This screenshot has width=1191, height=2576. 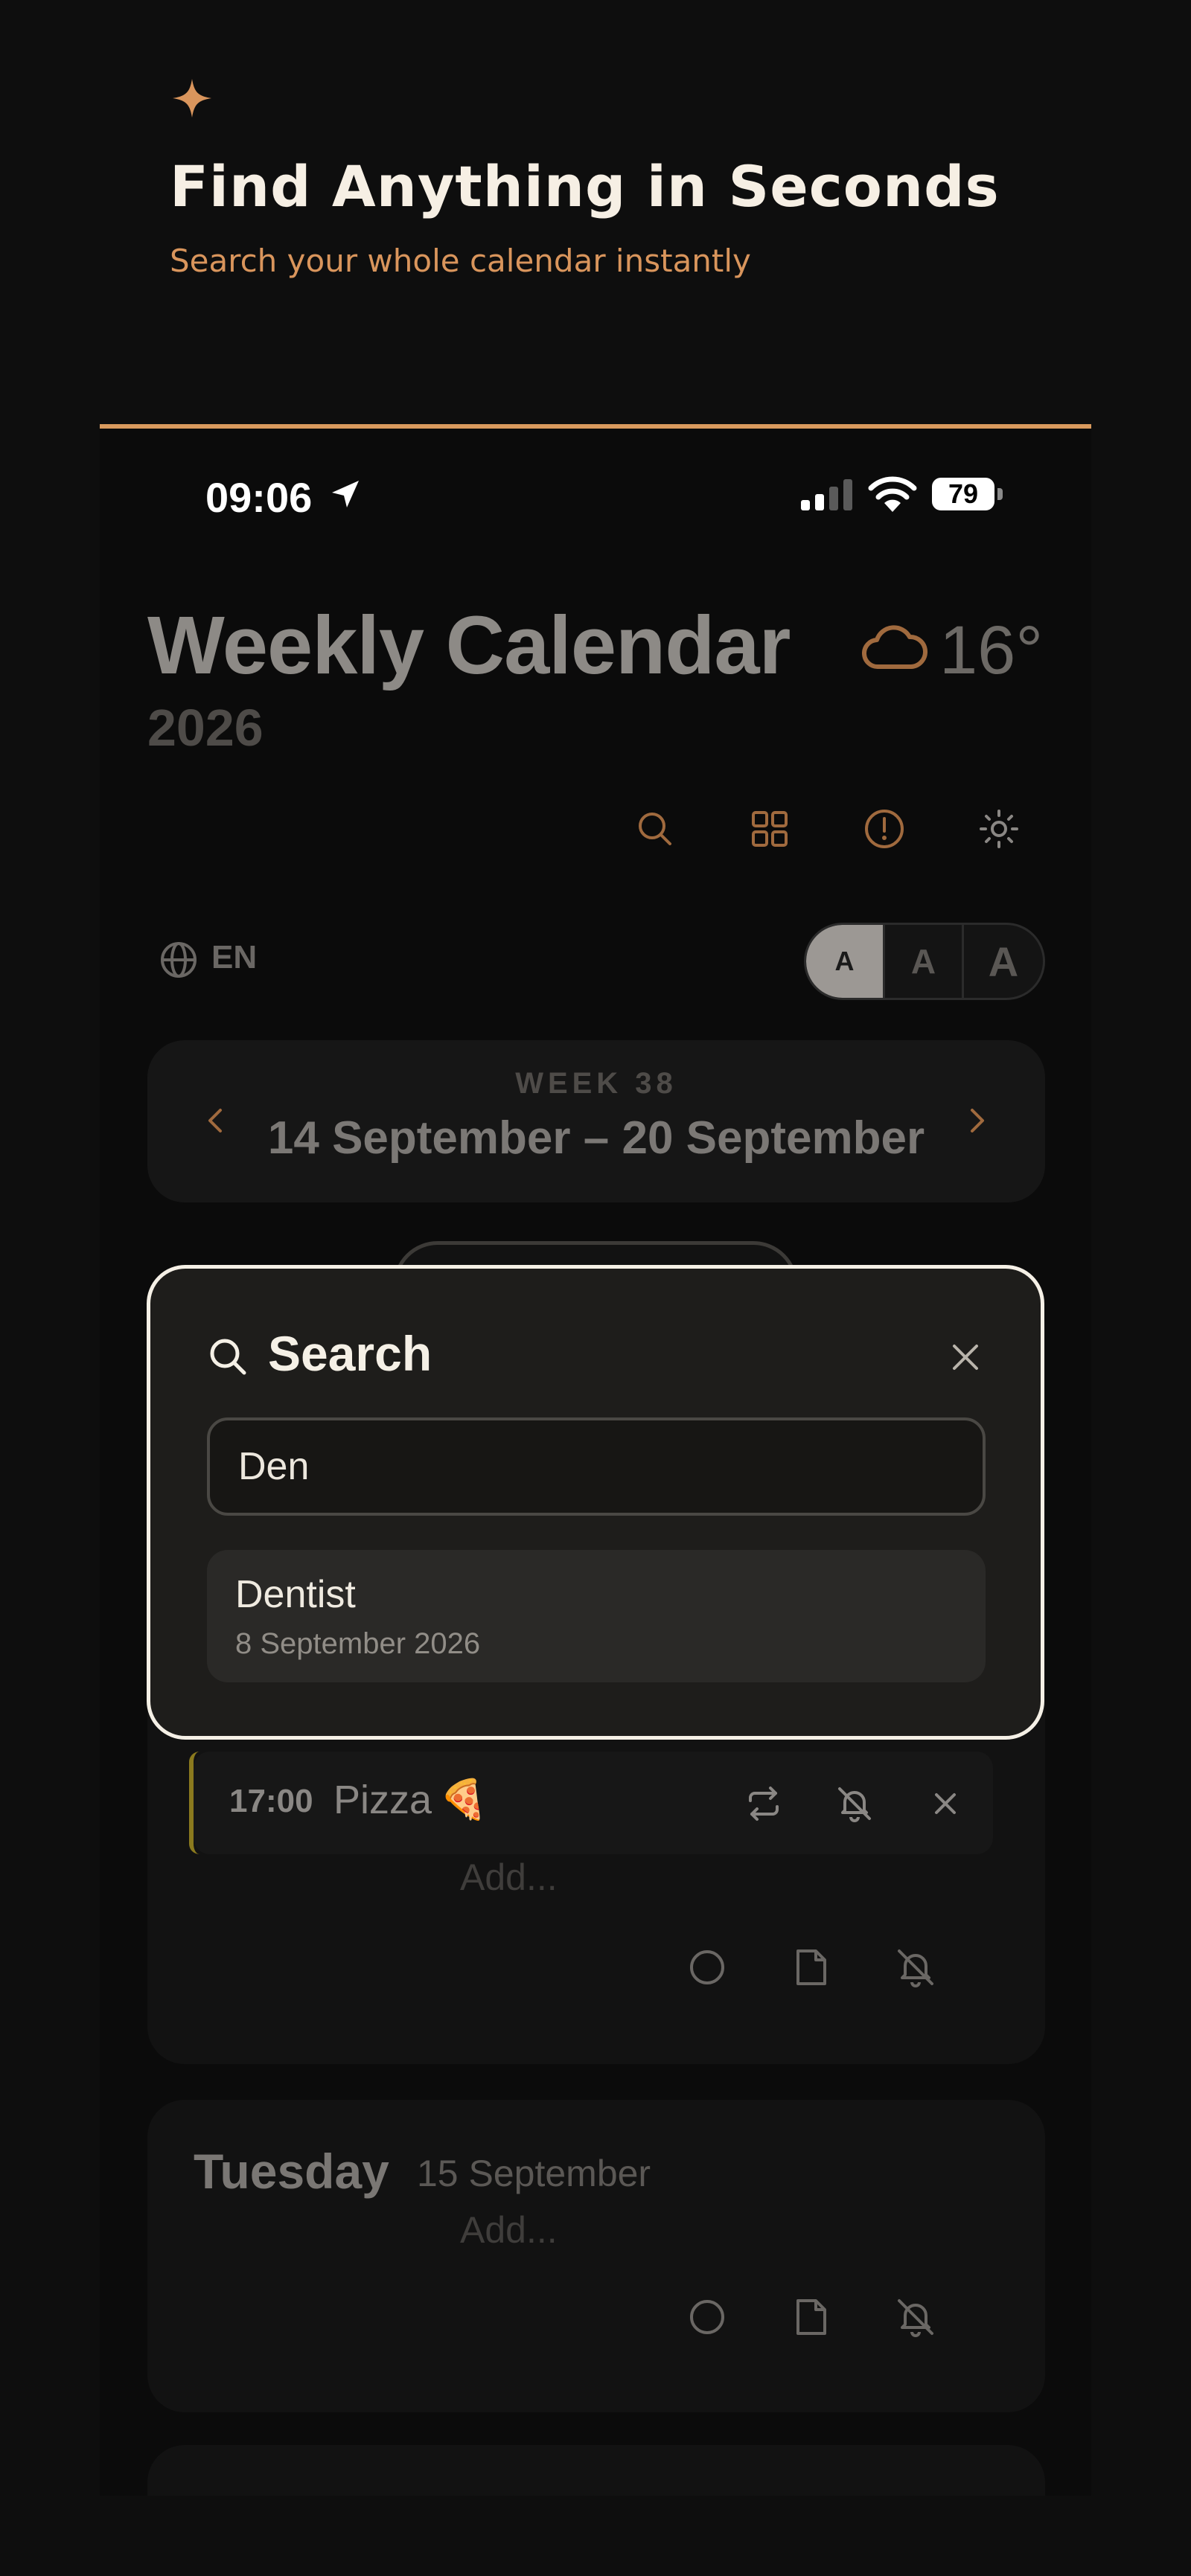 I want to click on week-navigator: WEEK 38 14 September – 20 September, so click(x=596, y=1121).